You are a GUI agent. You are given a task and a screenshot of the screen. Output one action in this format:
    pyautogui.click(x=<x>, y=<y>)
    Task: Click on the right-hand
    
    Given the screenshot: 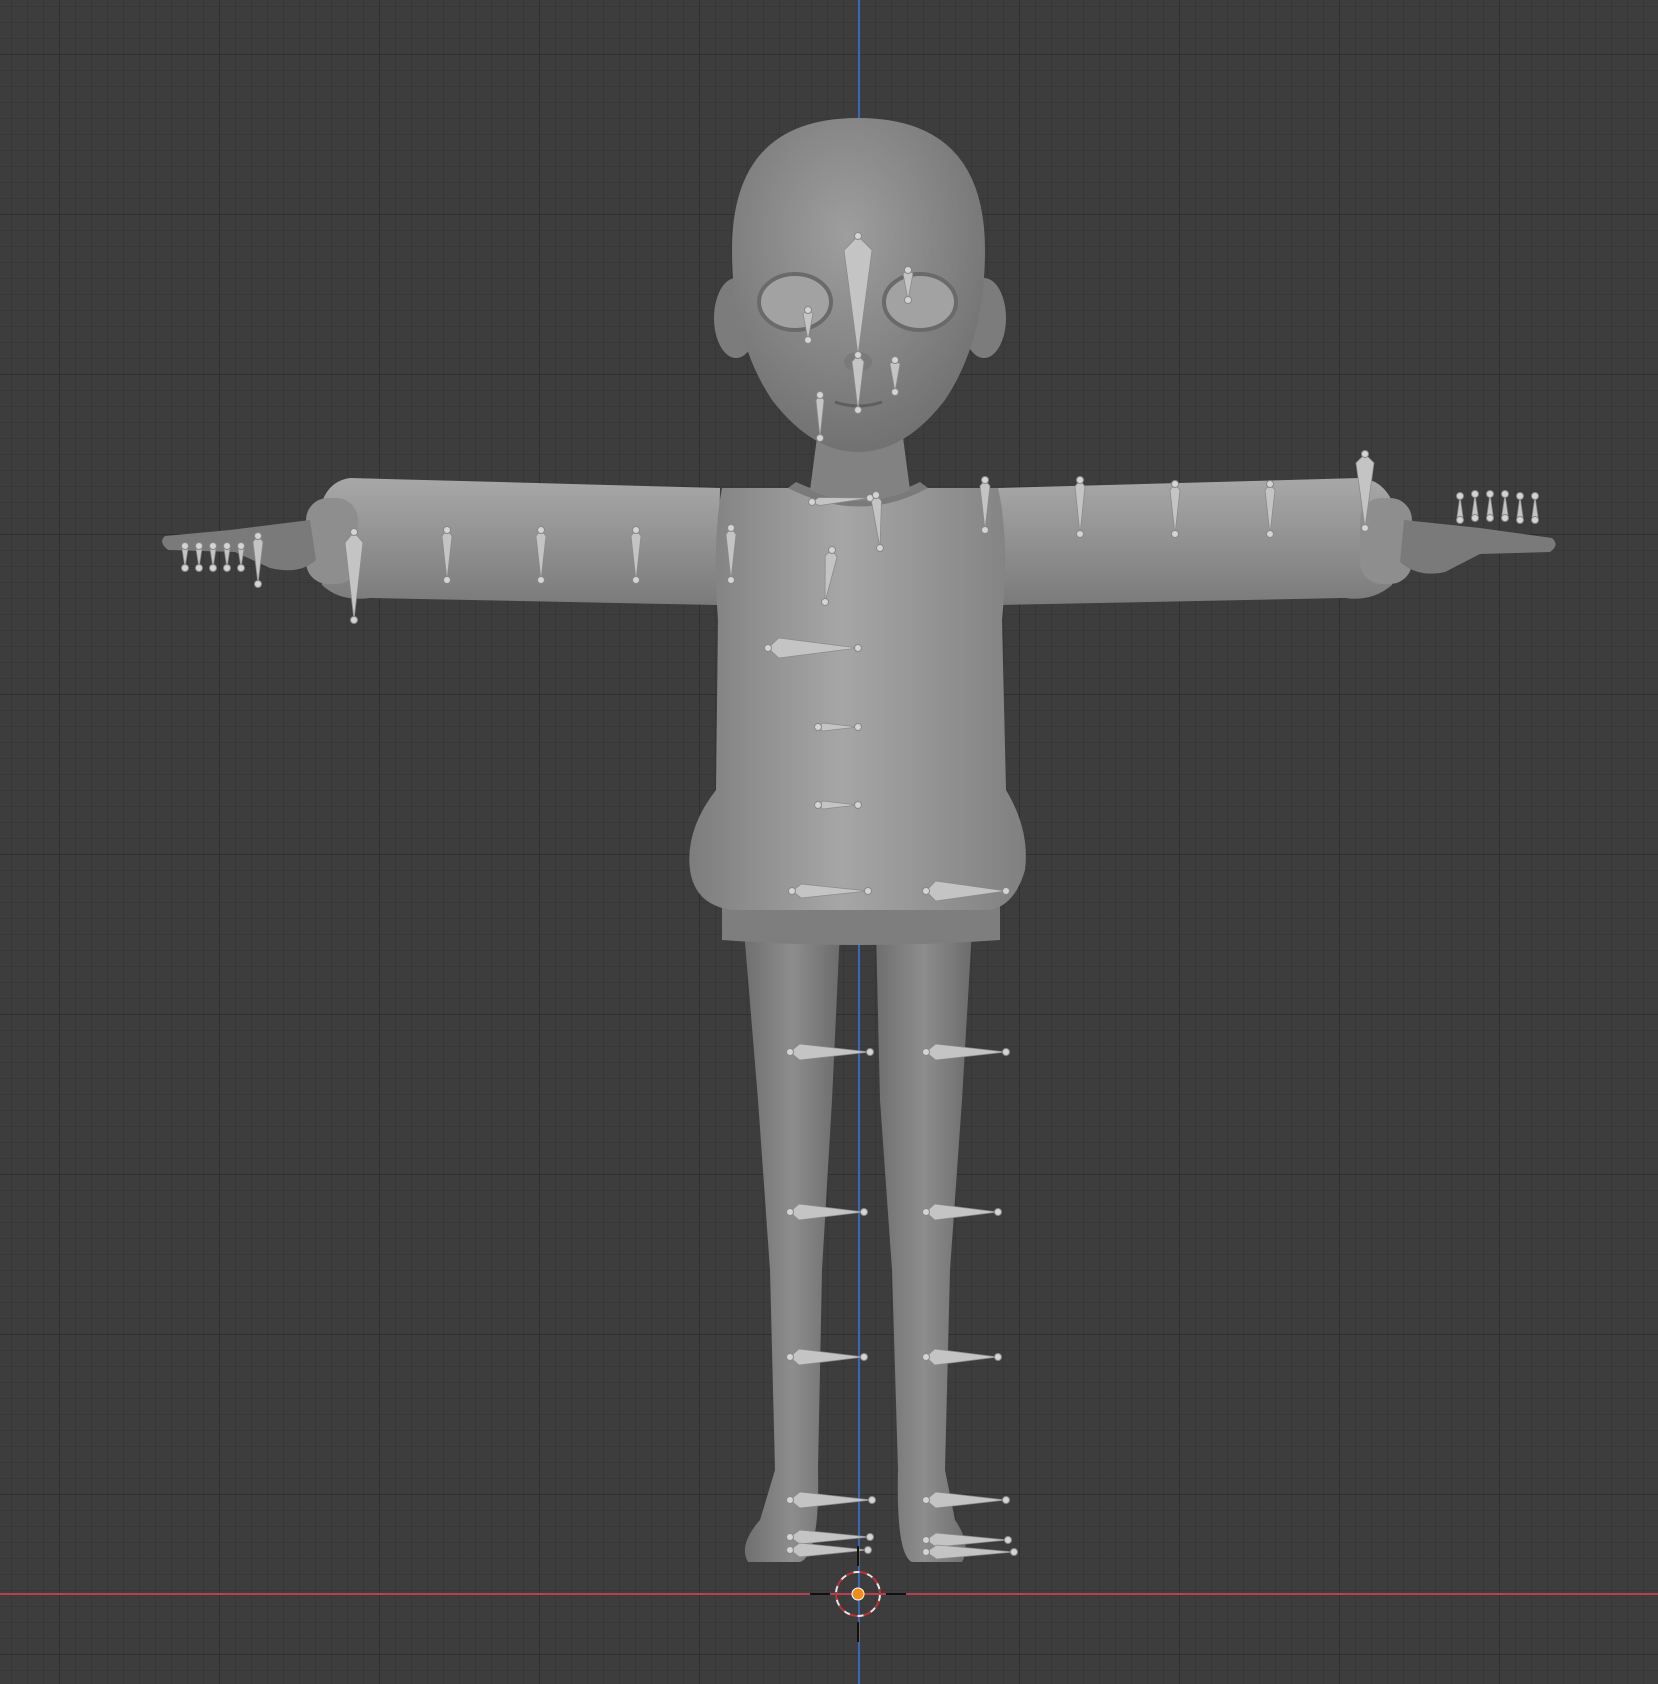 What is the action you would take?
    pyautogui.click(x=1478, y=547)
    